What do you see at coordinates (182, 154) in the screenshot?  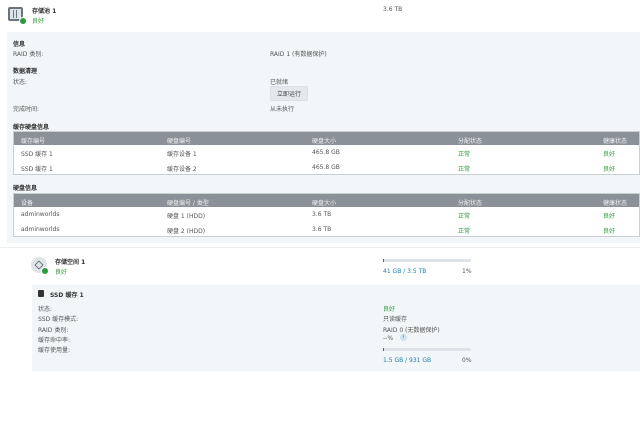 I see `cell: 缓存设备 1` at bounding box center [182, 154].